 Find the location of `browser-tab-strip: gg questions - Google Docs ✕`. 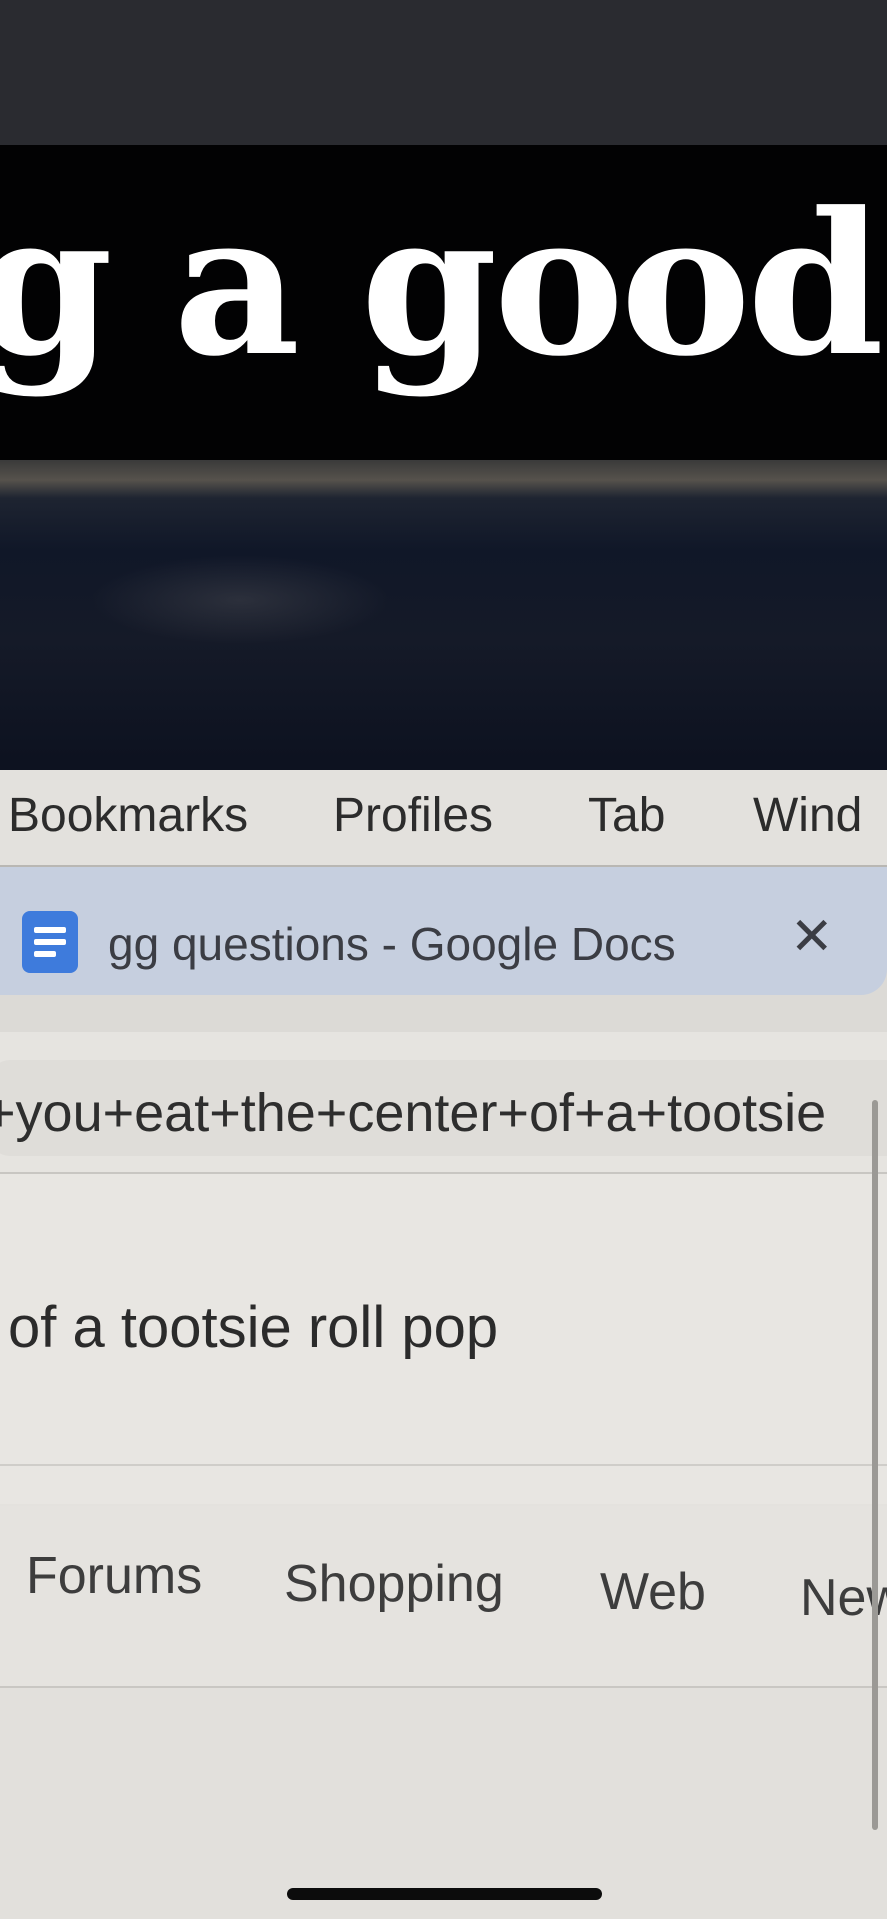

browser-tab-strip: gg questions - Google Docs ✕ is located at coordinates (443, 949).